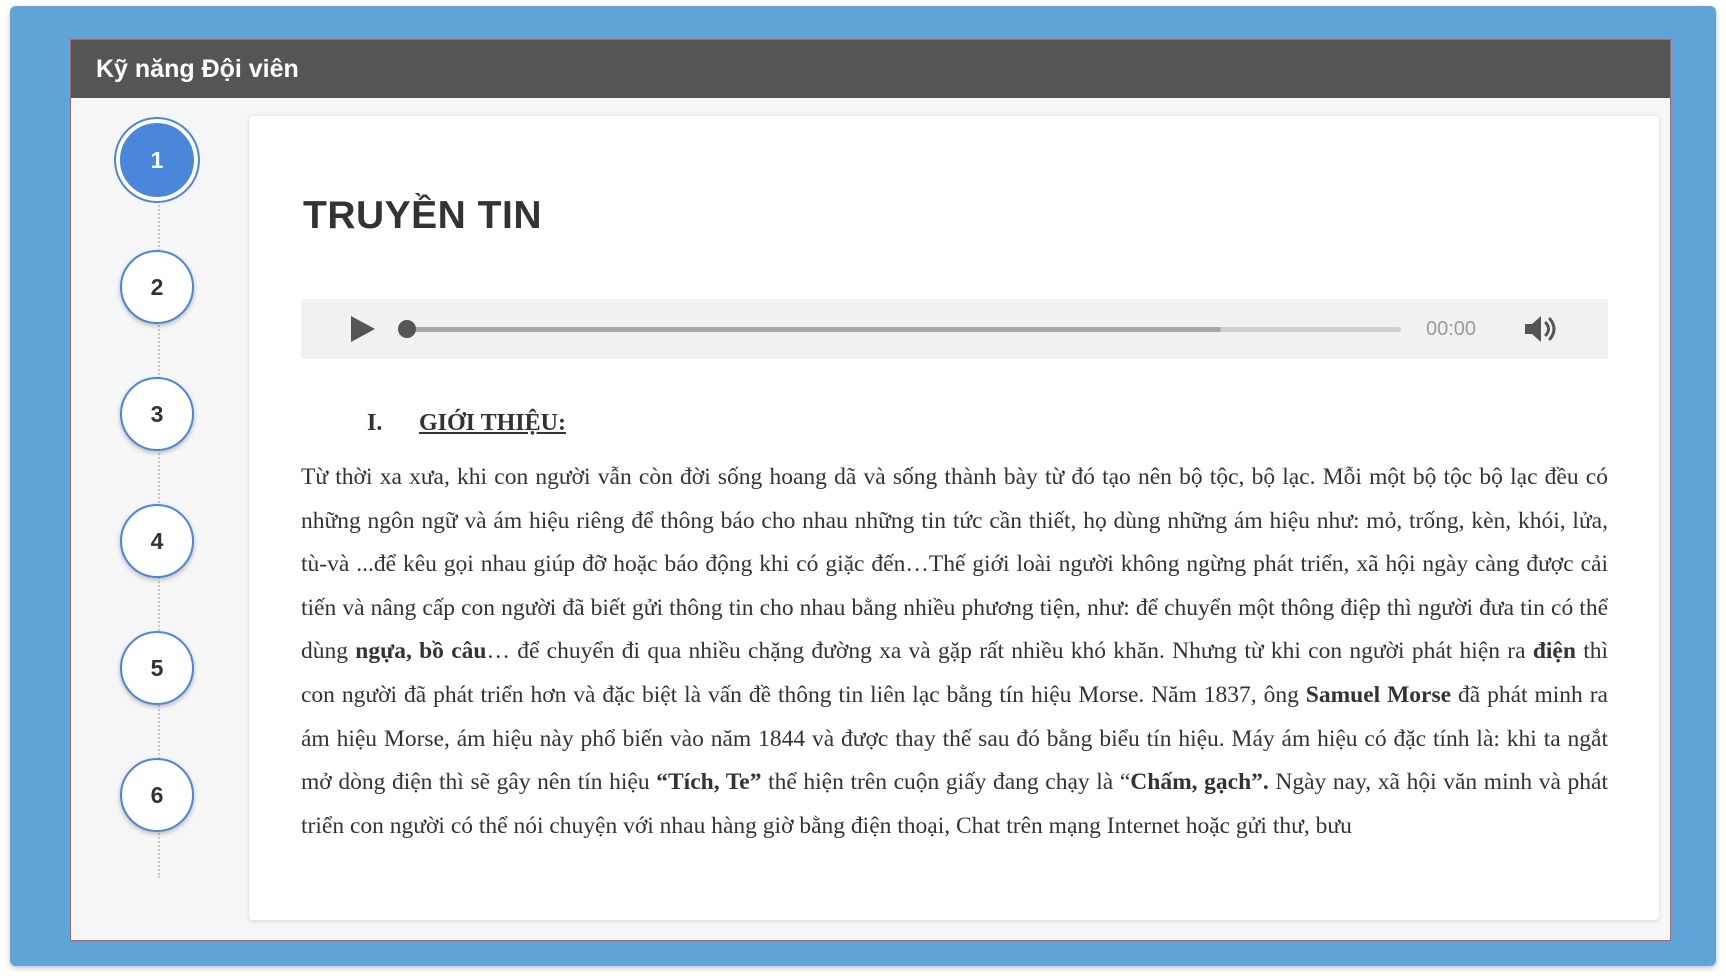 This screenshot has width=1726, height=979. Describe the element at coordinates (363, 329) in the screenshot. I see `play-icon` at that location.